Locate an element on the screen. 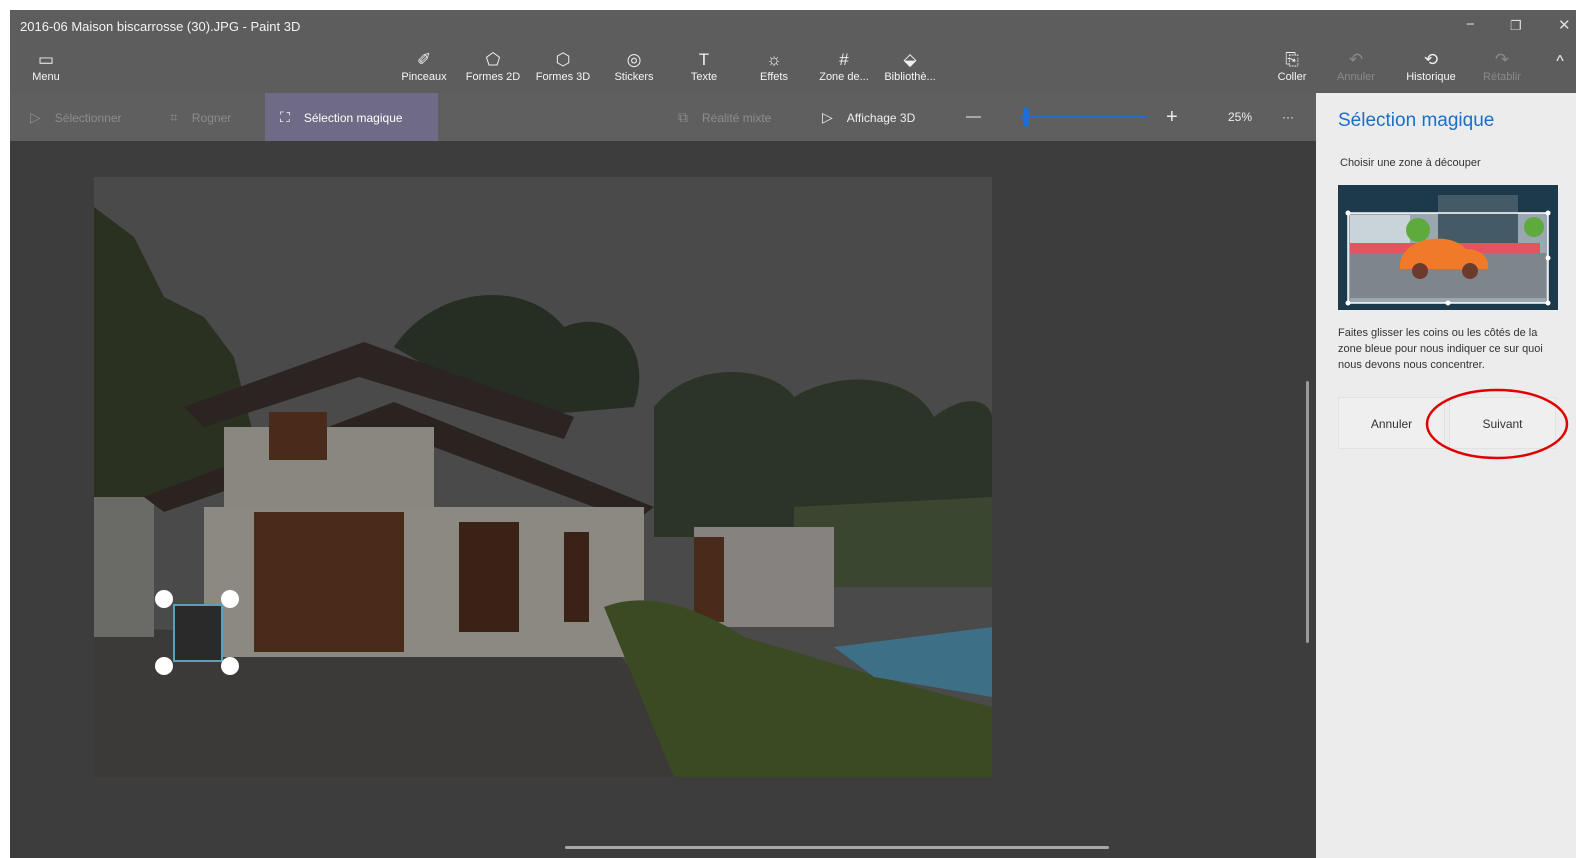 This screenshot has height=858, width=1576. magic-select-illustration is located at coordinates (1448, 247).